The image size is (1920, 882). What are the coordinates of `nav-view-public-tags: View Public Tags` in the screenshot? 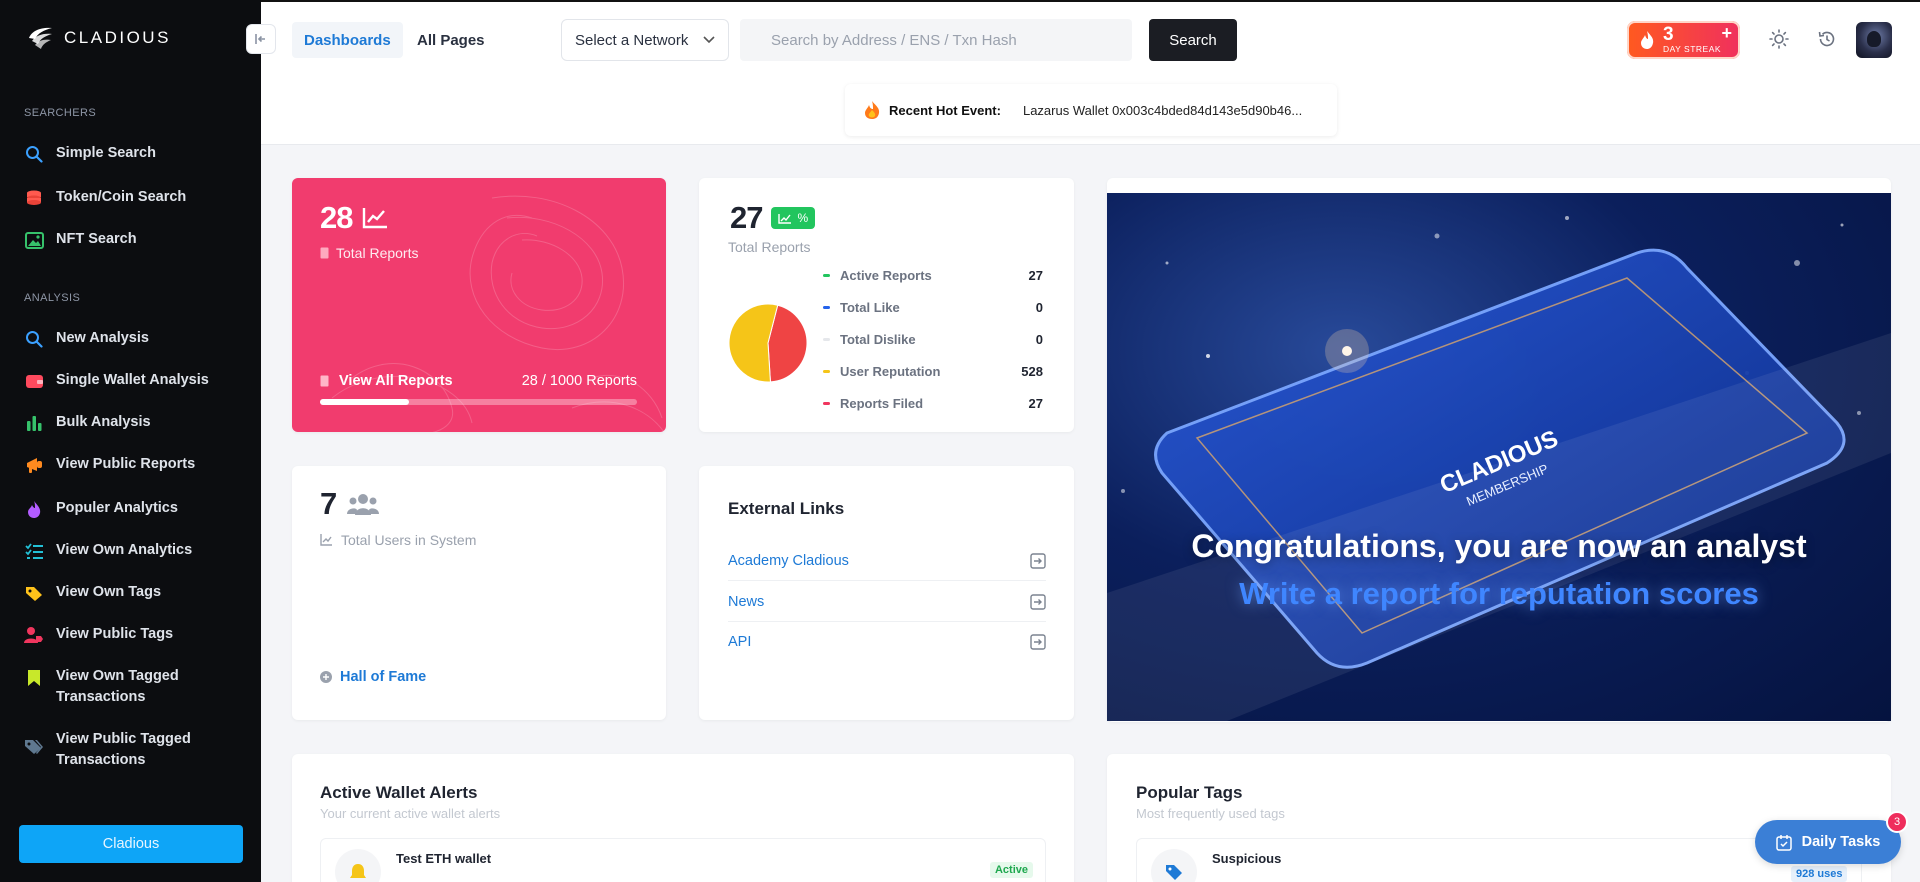 It's located at (134, 634).